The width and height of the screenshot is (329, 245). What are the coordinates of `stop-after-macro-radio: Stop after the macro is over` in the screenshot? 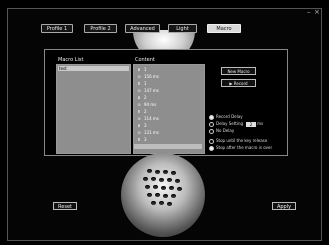 It's located at (240, 148).